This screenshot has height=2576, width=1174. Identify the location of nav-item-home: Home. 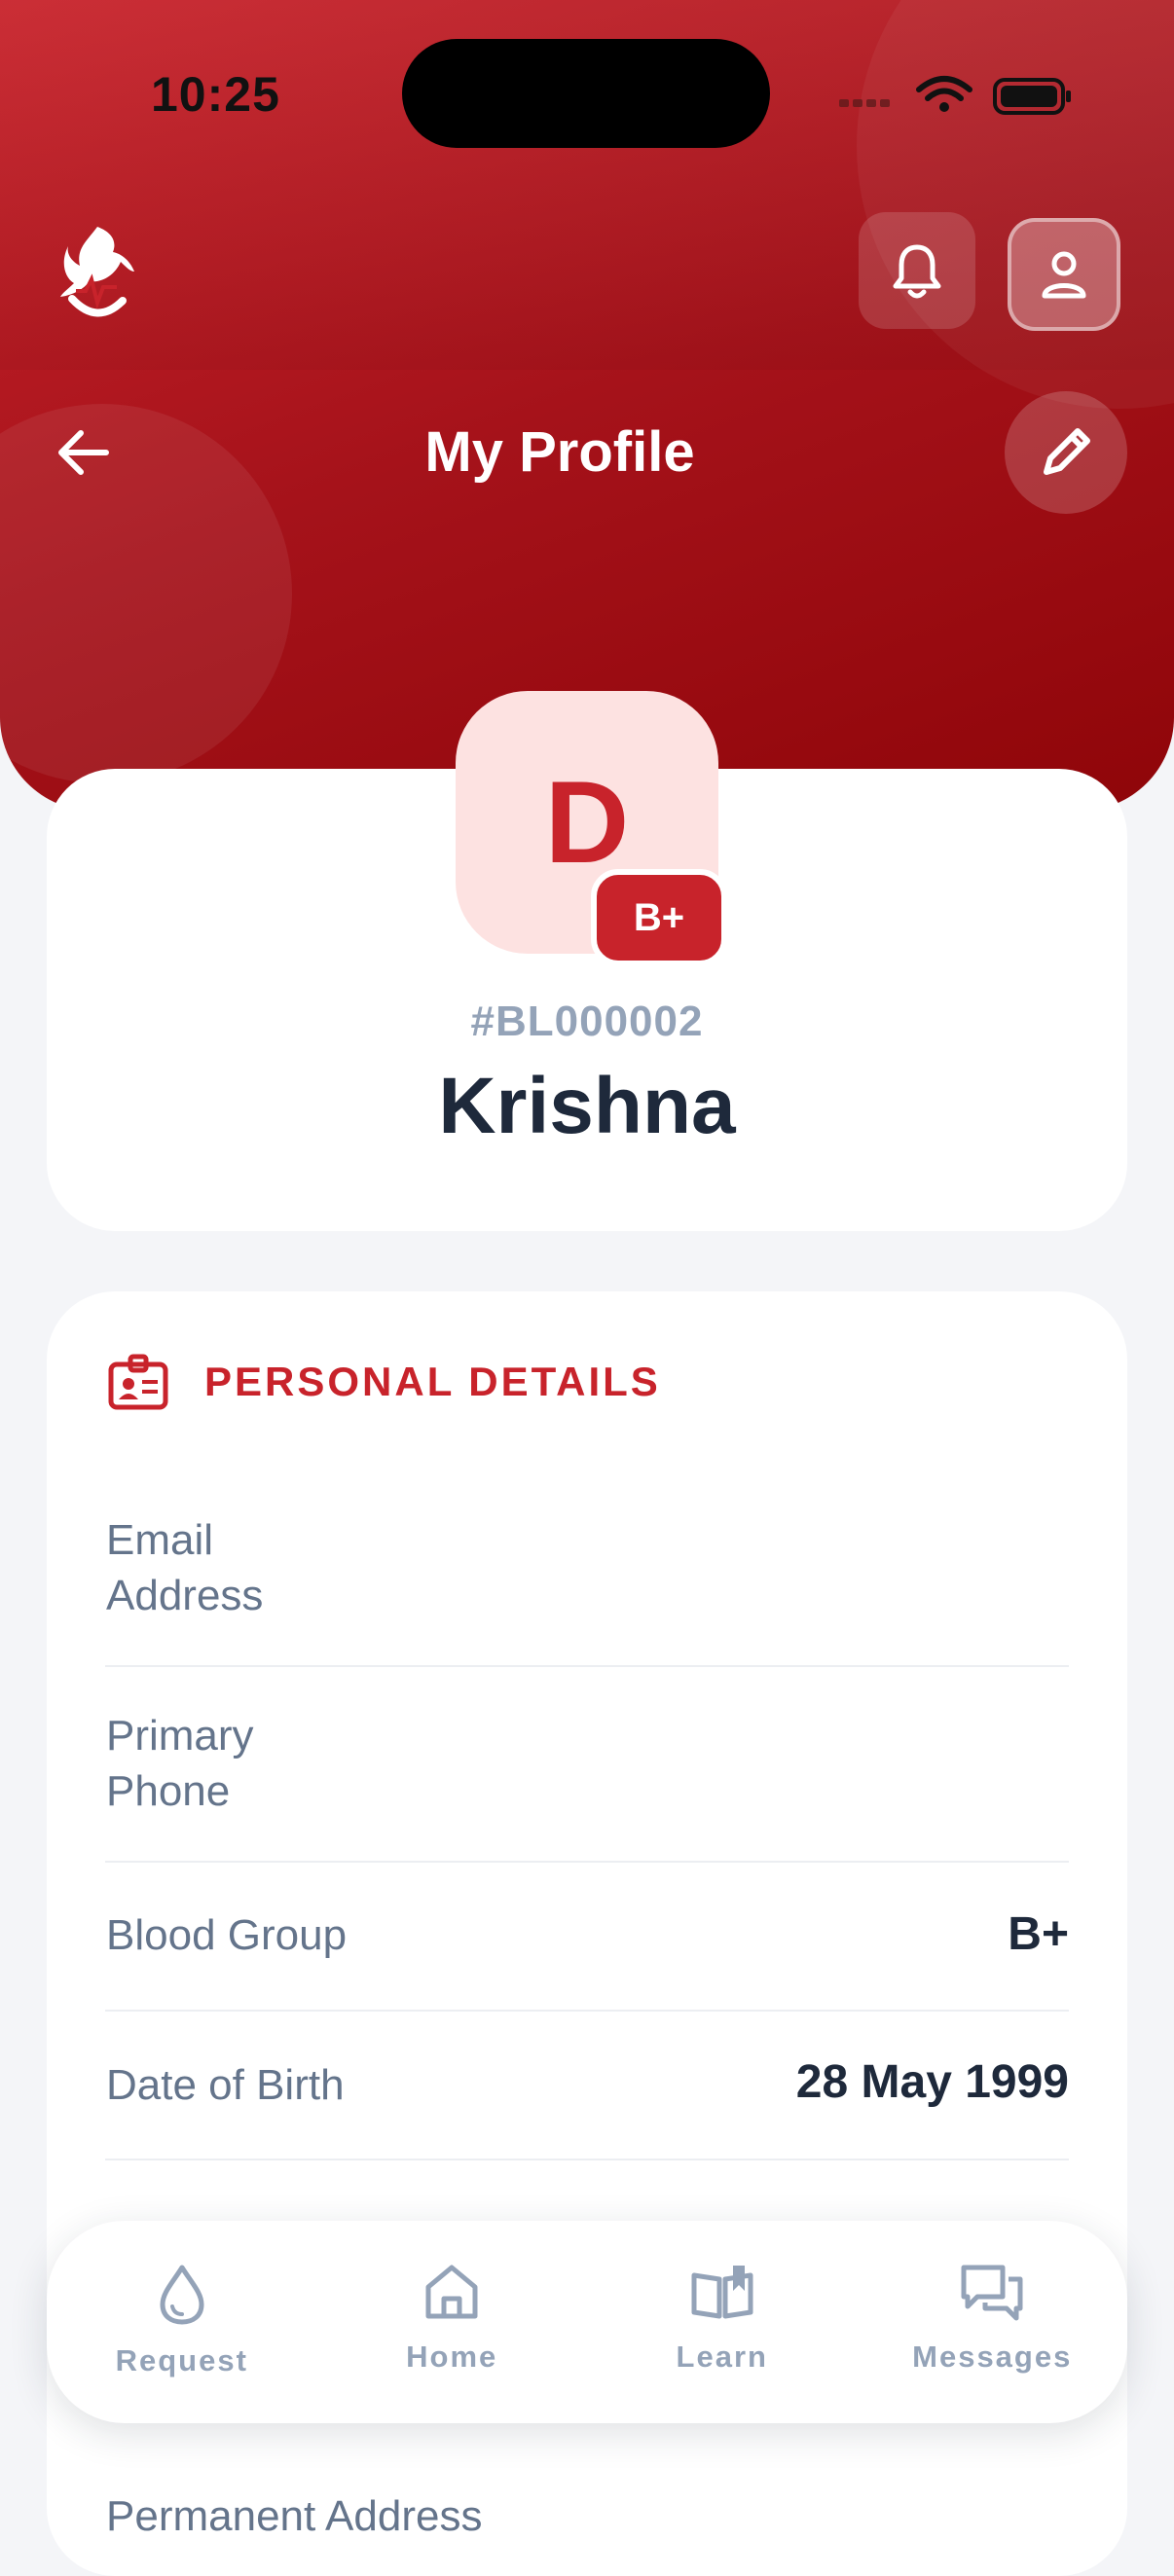
(452, 2322).